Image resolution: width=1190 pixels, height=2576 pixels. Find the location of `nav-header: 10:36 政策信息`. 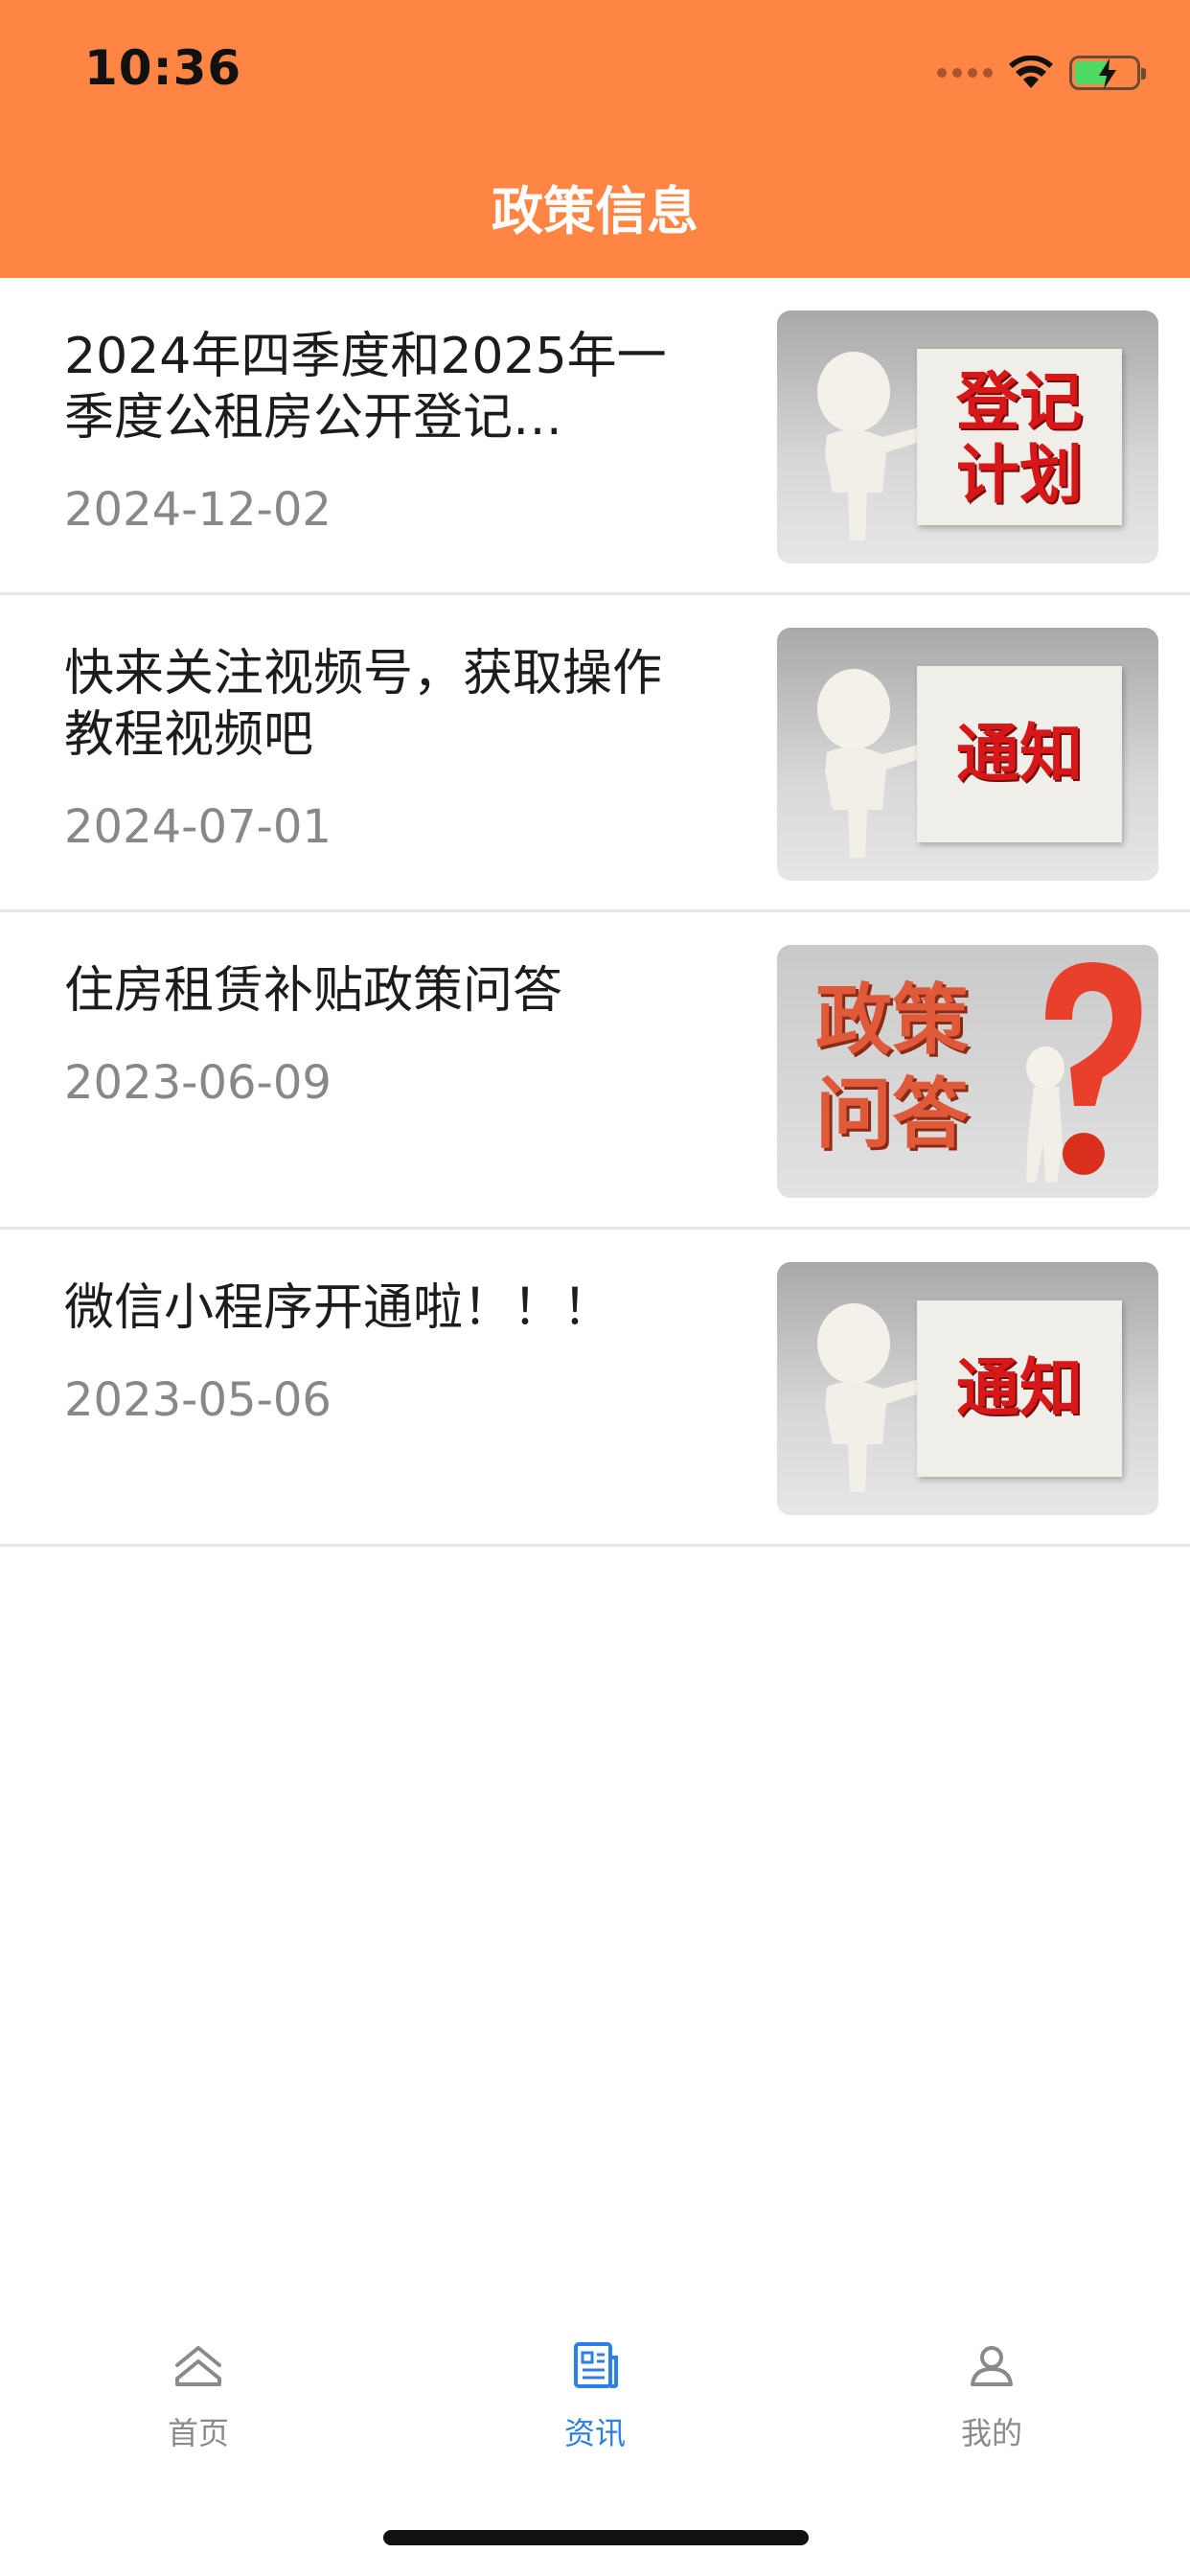

nav-header: 10:36 政策信息 is located at coordinates (595, 139).